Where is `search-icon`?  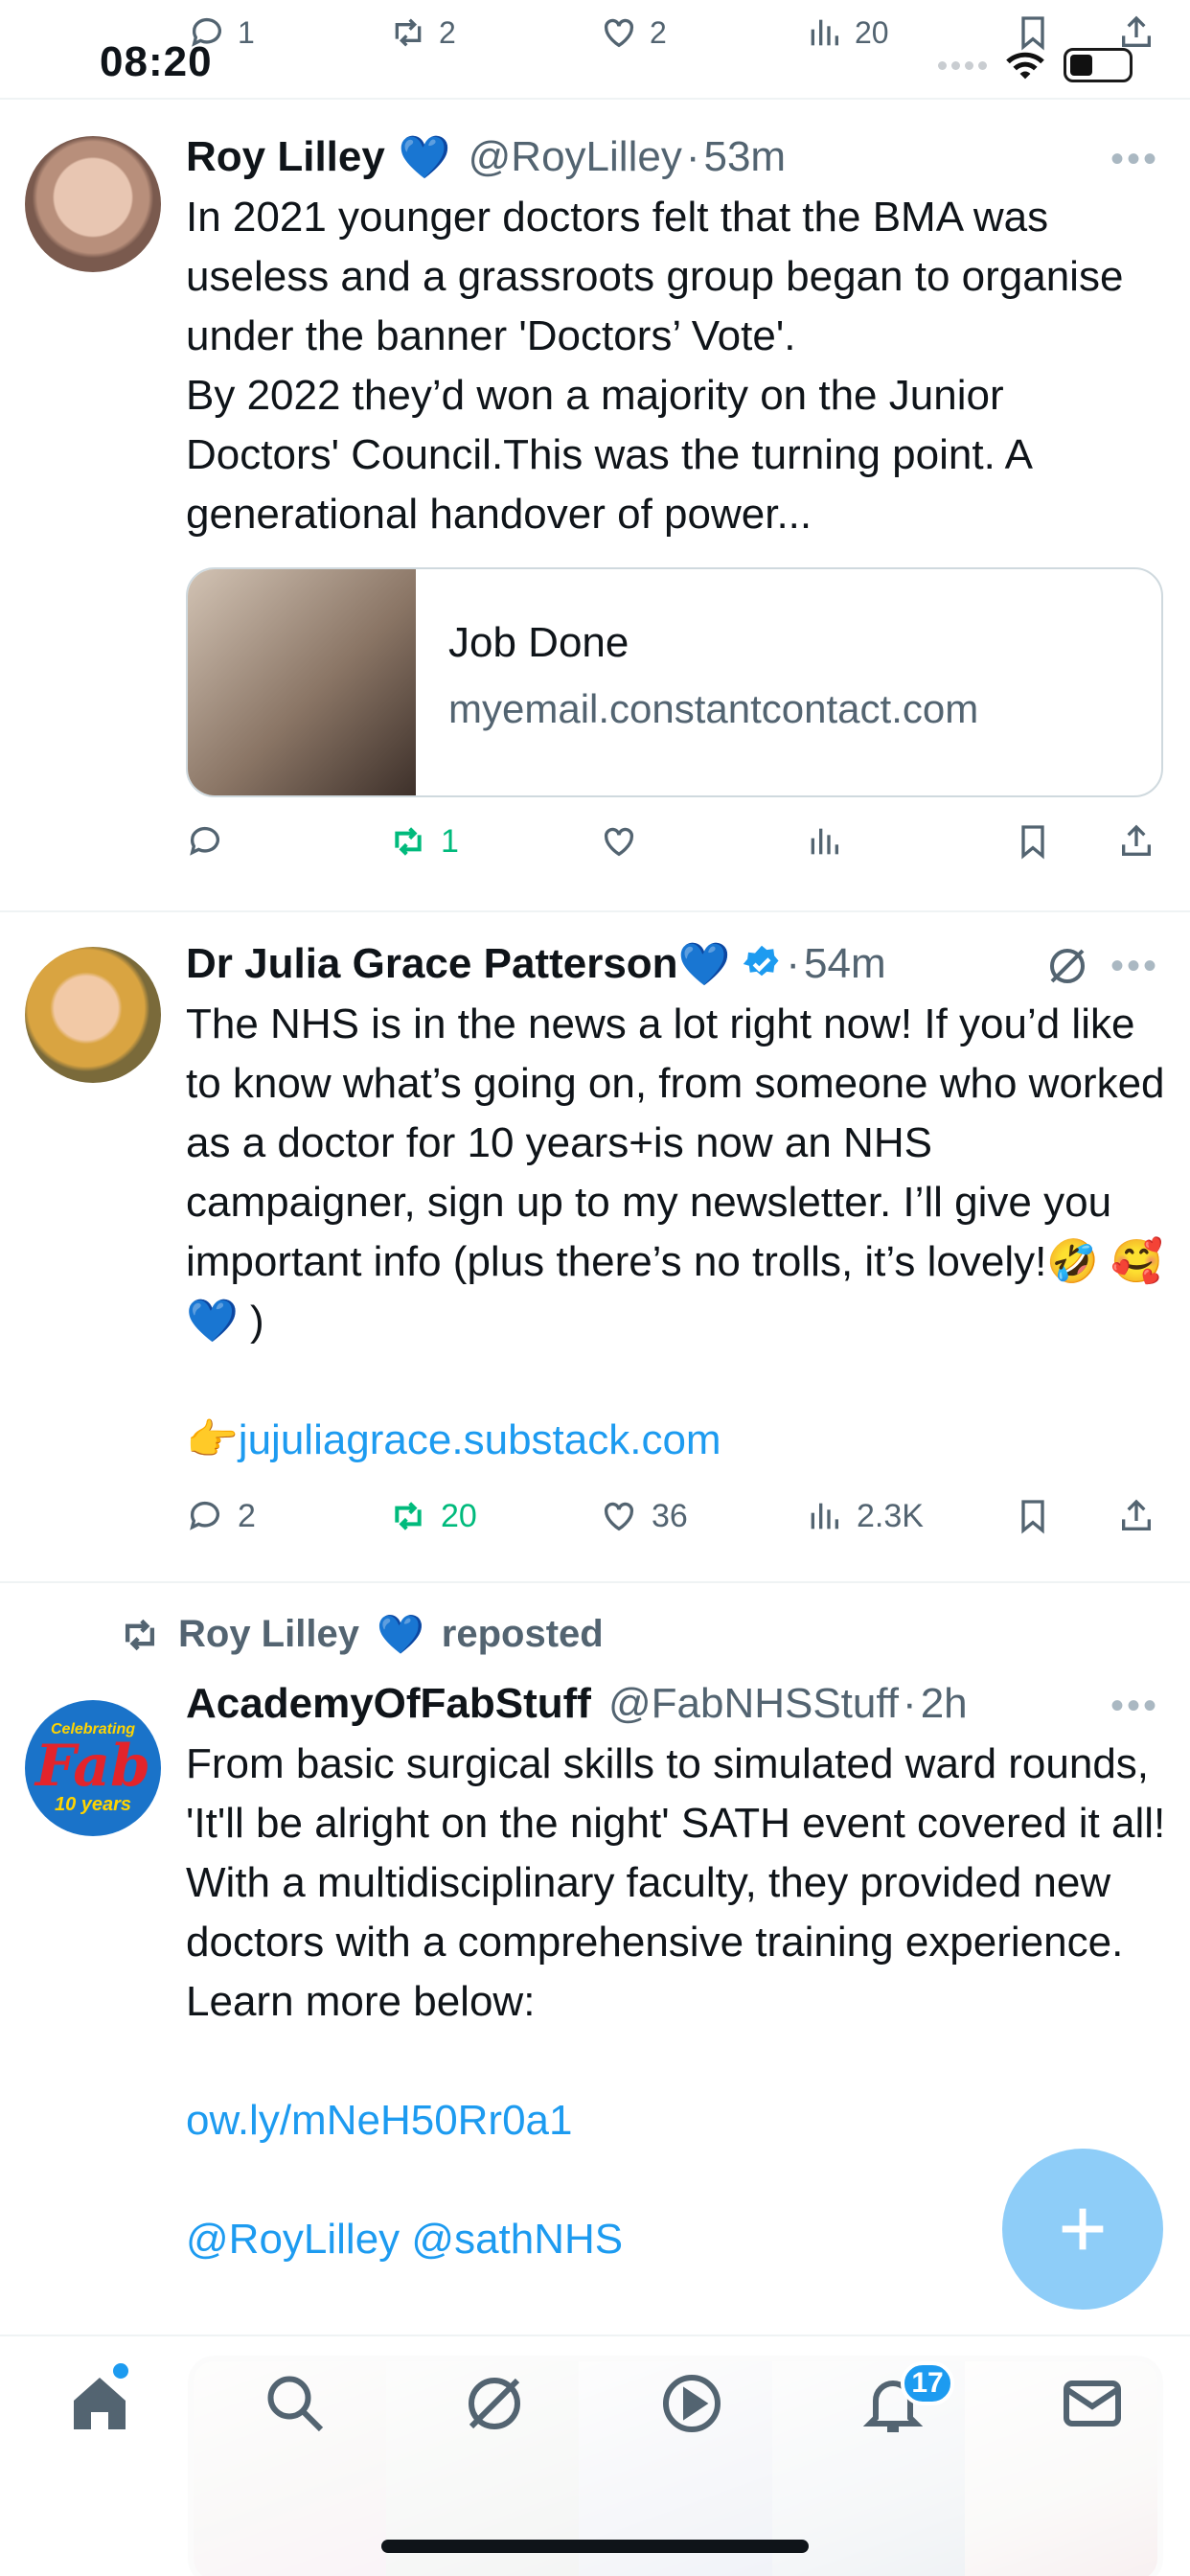
search-icon is located at coordinates (295, 2403).